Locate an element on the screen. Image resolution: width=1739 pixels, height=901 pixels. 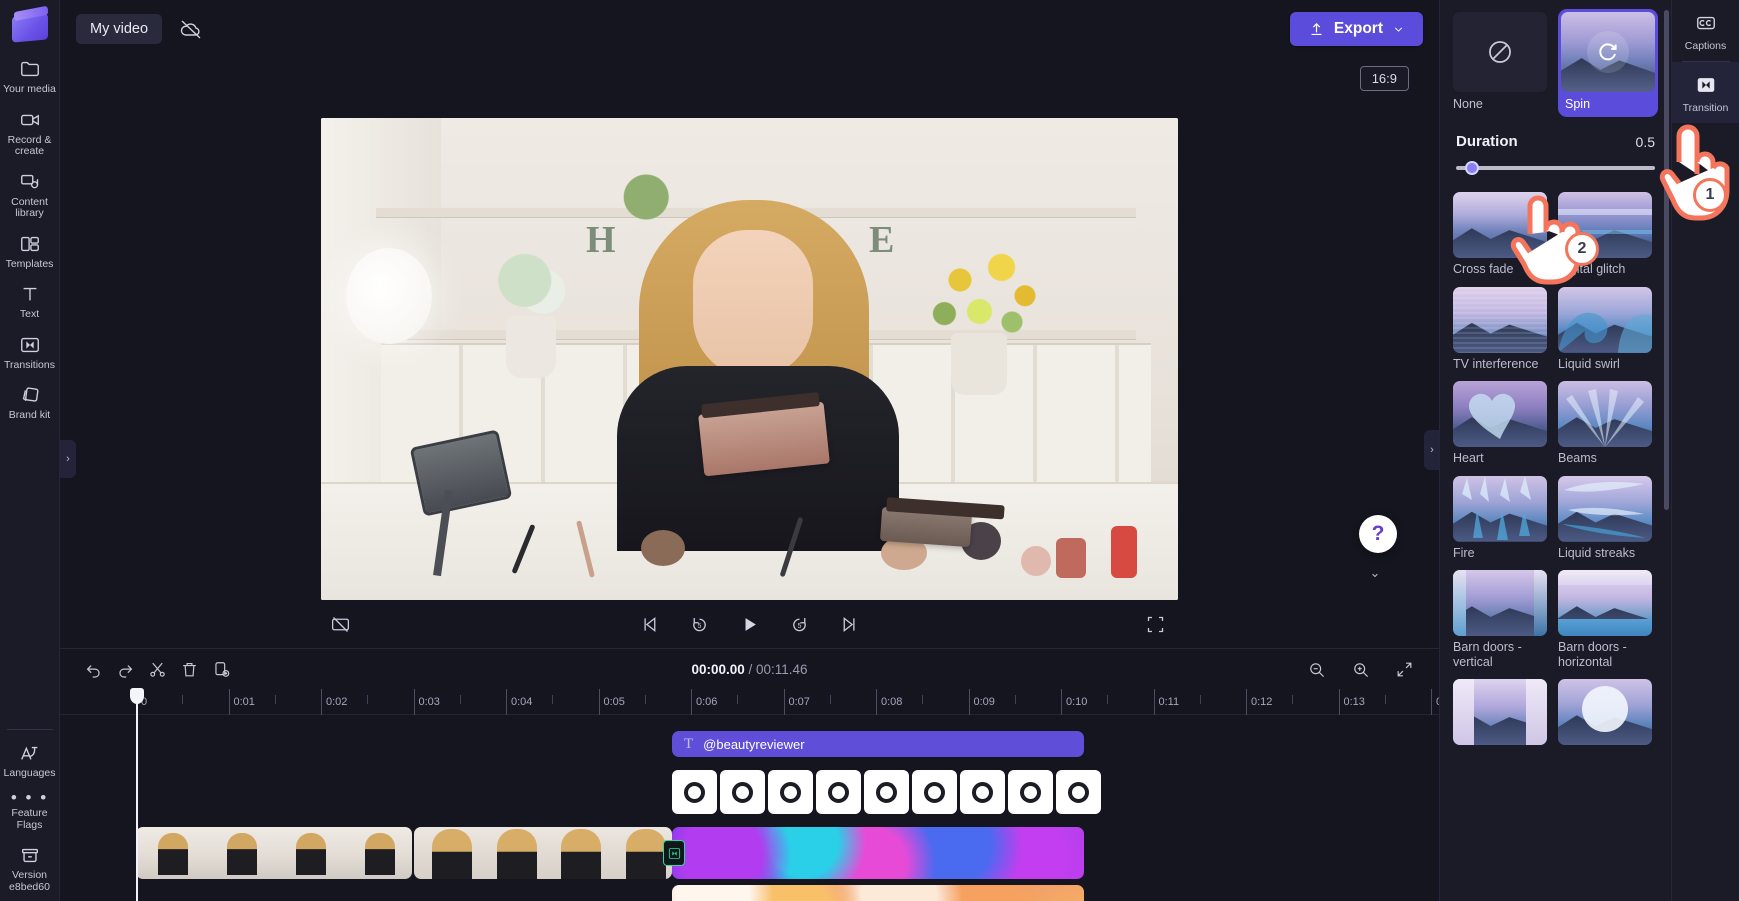
ellipsis-icon: • • • is located at coordinates (29, 797).